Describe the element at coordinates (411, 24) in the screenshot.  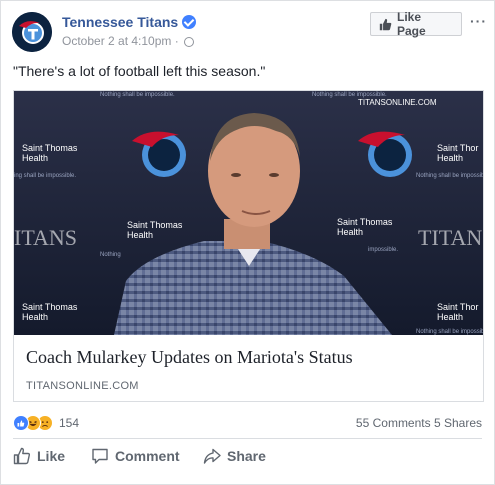
I see `like-page-label: Like Page` at that location.